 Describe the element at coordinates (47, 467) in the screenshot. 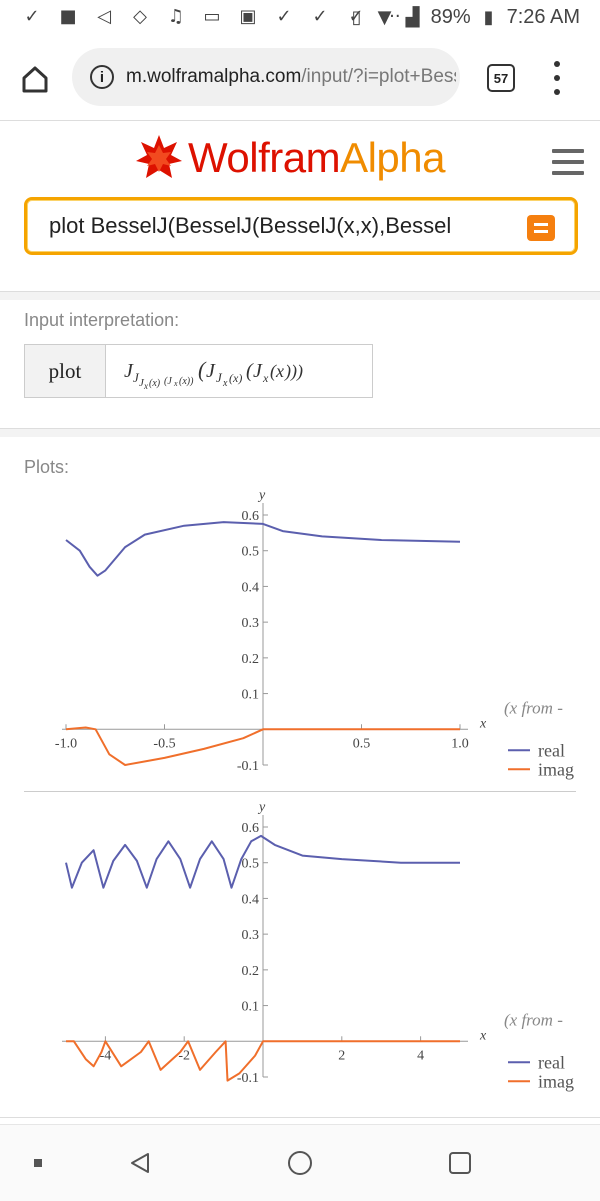

I see `pod-title: Plots:` at that location.